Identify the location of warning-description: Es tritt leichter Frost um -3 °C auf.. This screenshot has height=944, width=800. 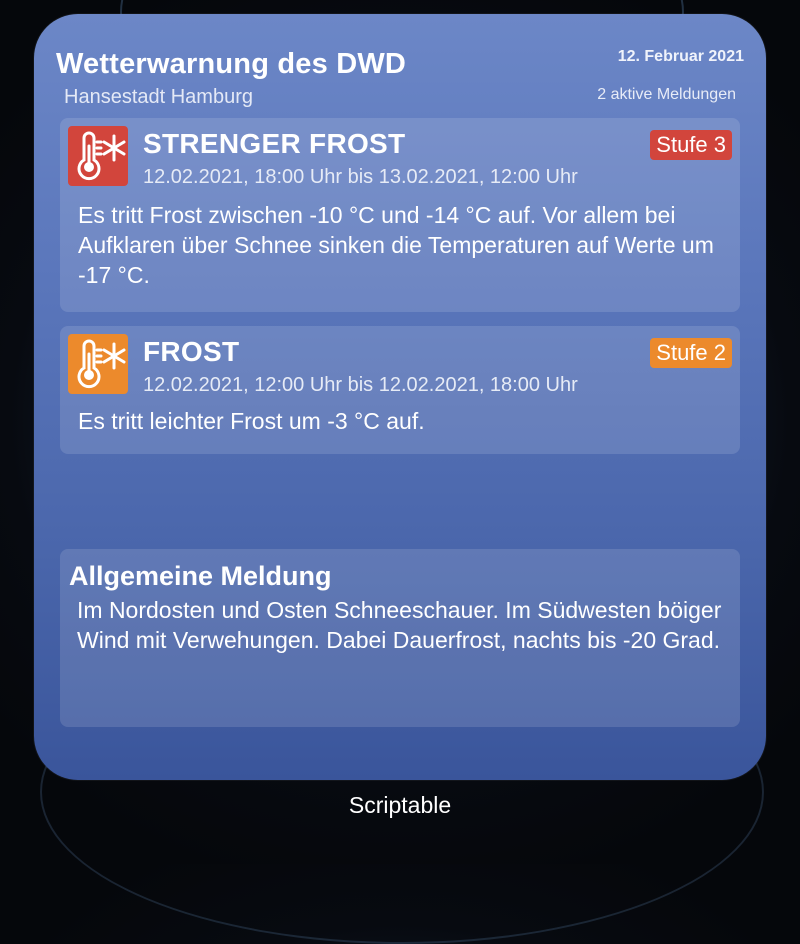
(251, 421).